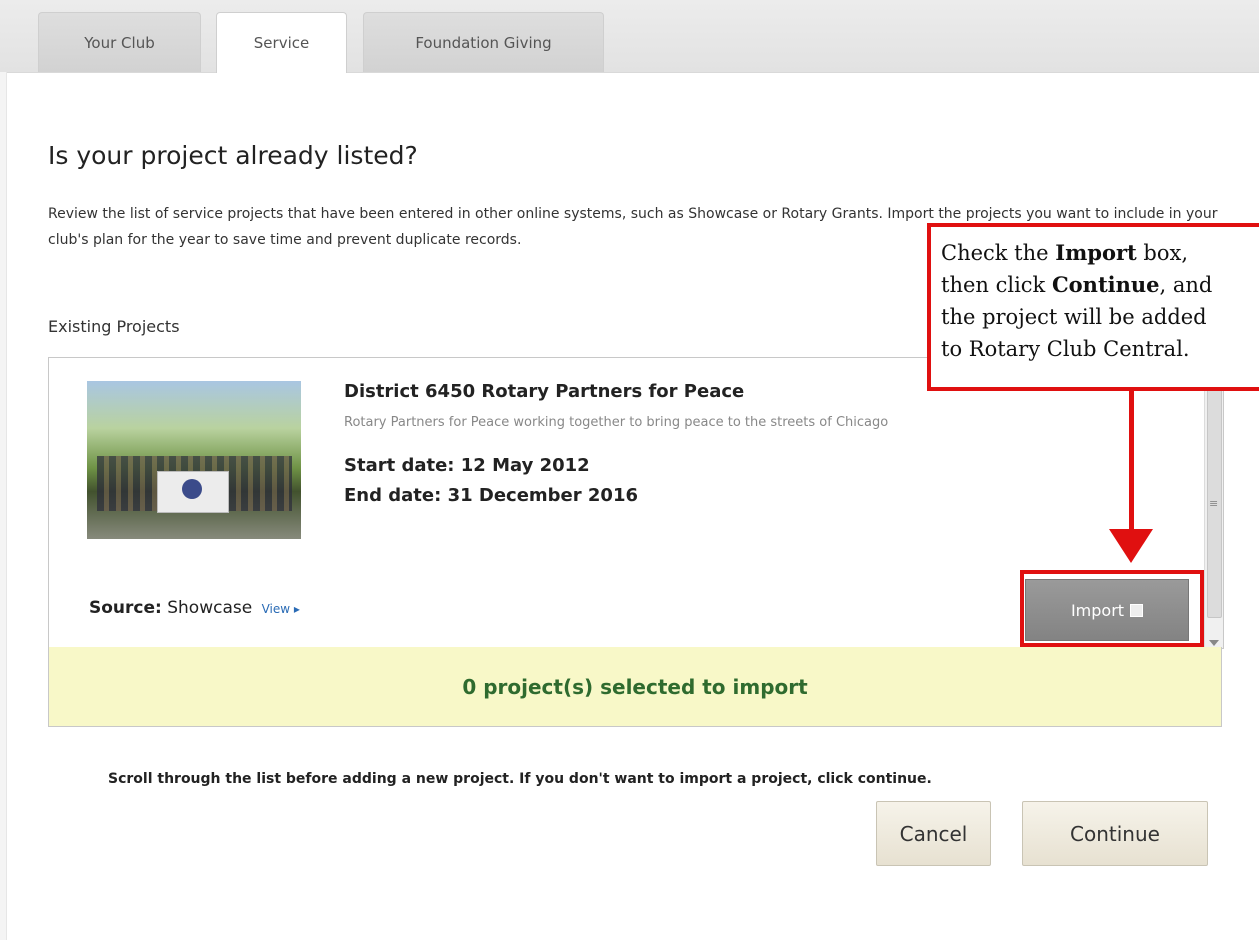  I want to click on selection-status-bar: 0 project(s) selected to import, so click(635, 687).